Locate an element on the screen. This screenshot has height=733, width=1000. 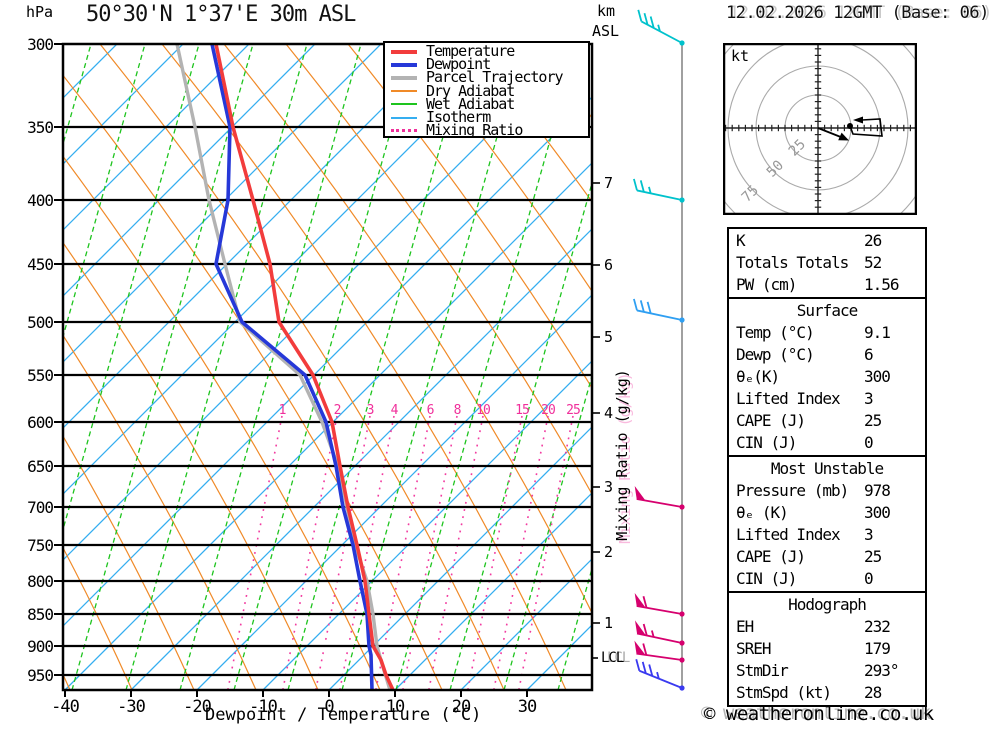
legend-swatch-isotherm is located at coordinates (404, 117).